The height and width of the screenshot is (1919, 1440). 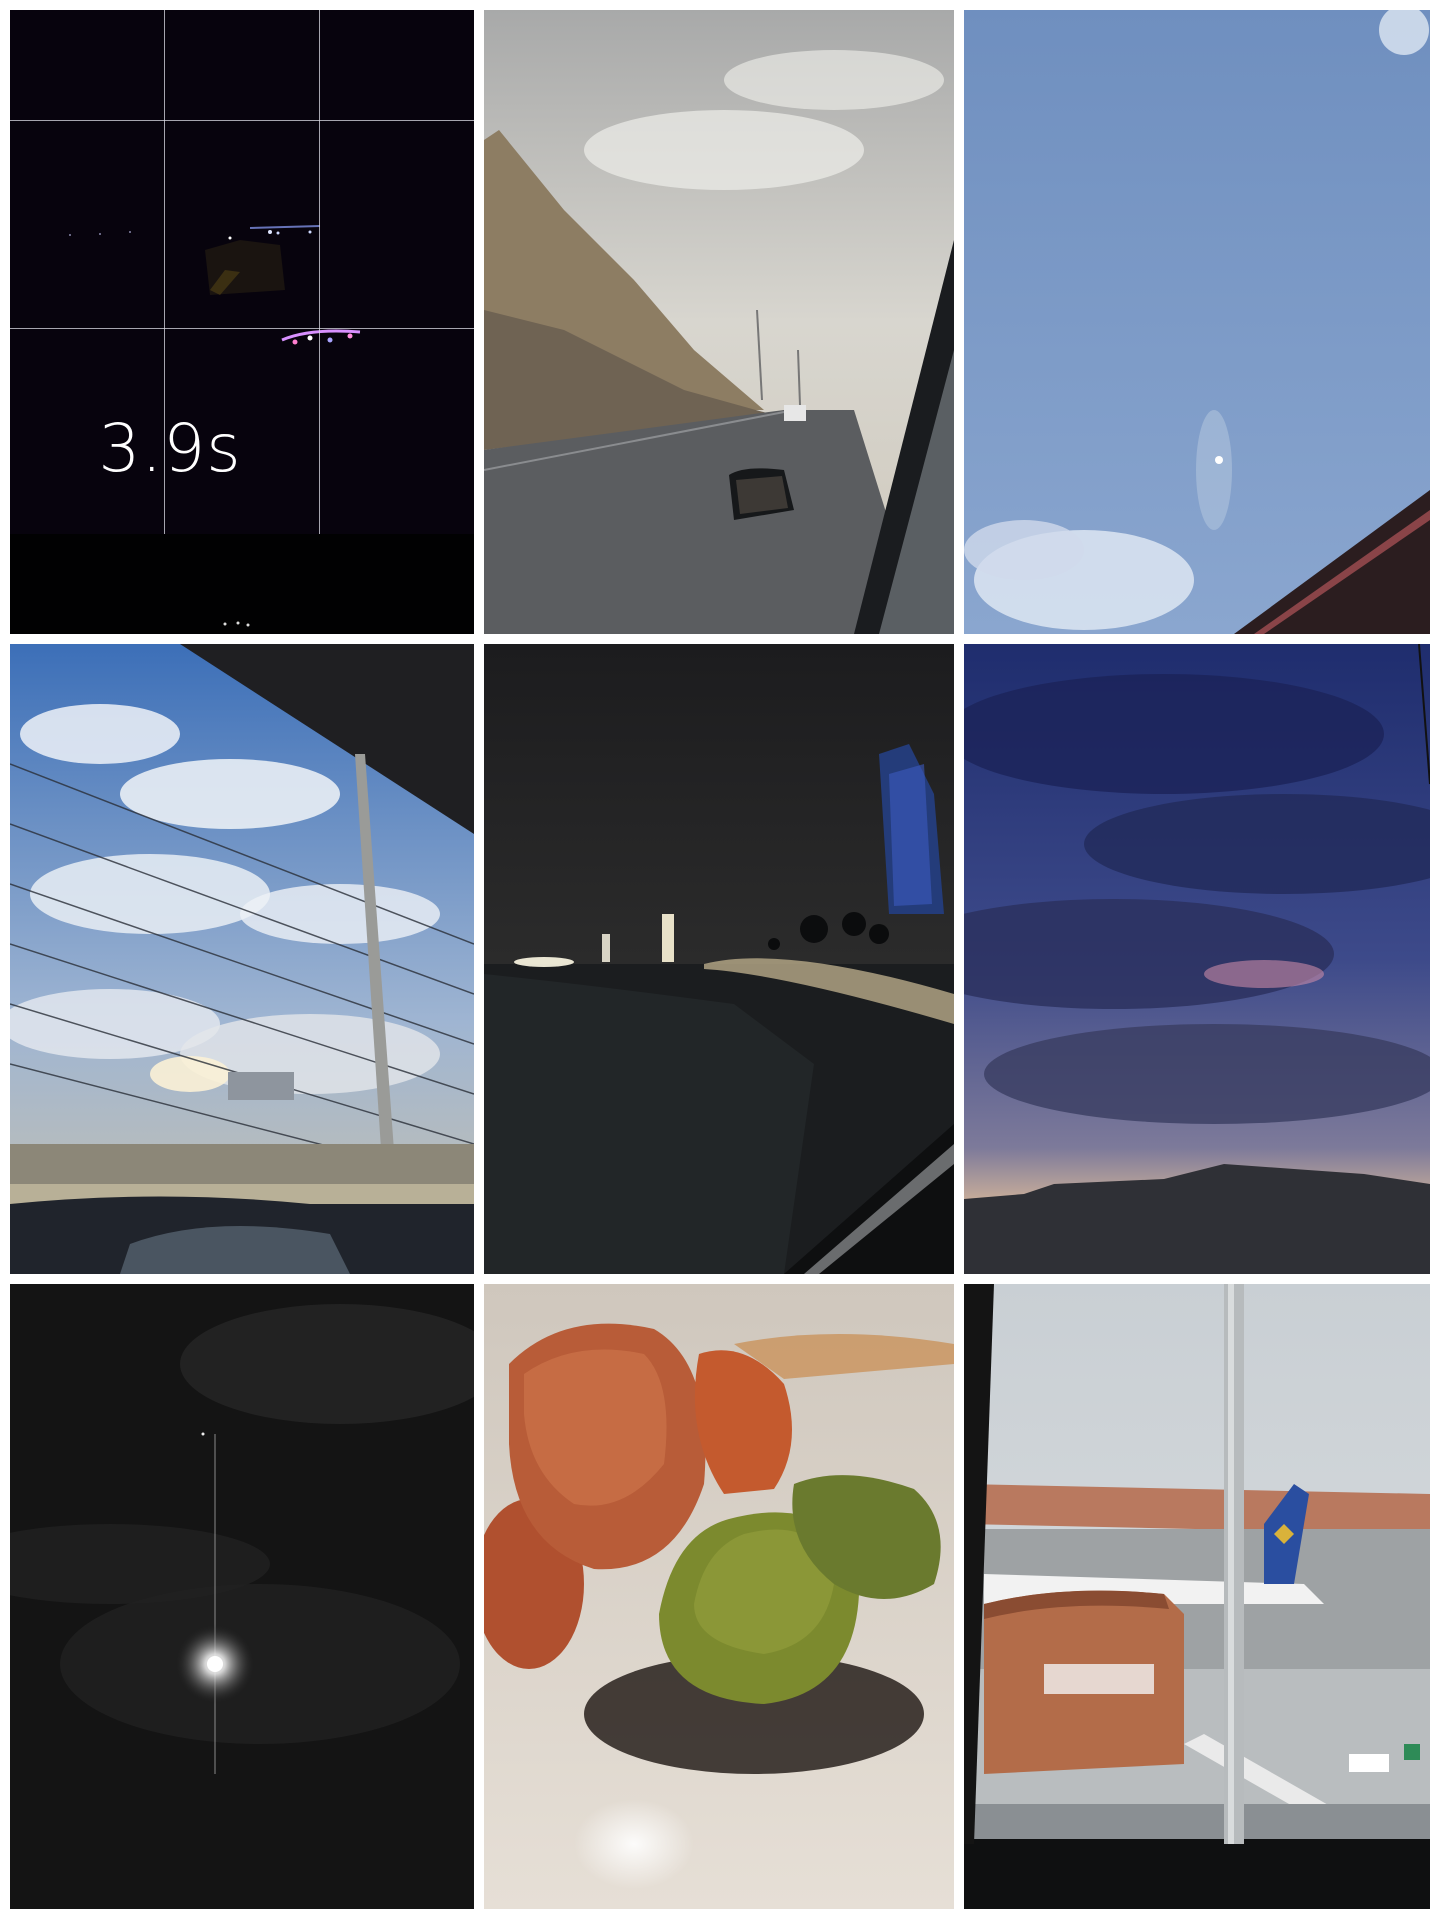 I want to click on airport-image, so click(x=1197, y=1596).